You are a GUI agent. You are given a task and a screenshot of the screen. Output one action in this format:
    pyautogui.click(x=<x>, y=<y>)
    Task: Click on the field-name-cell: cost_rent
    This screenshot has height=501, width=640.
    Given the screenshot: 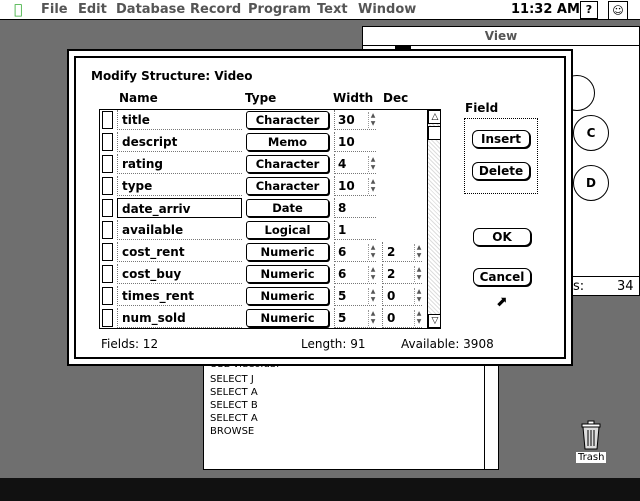 What is the action you would take?
    pyautogui.click(x=179, y=252)
    